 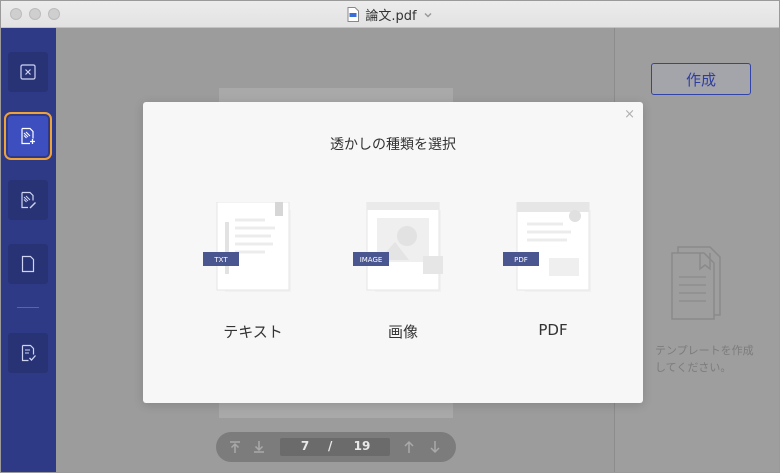 I want to click on image-badge: IMAGE, so click(x=371, y=260).